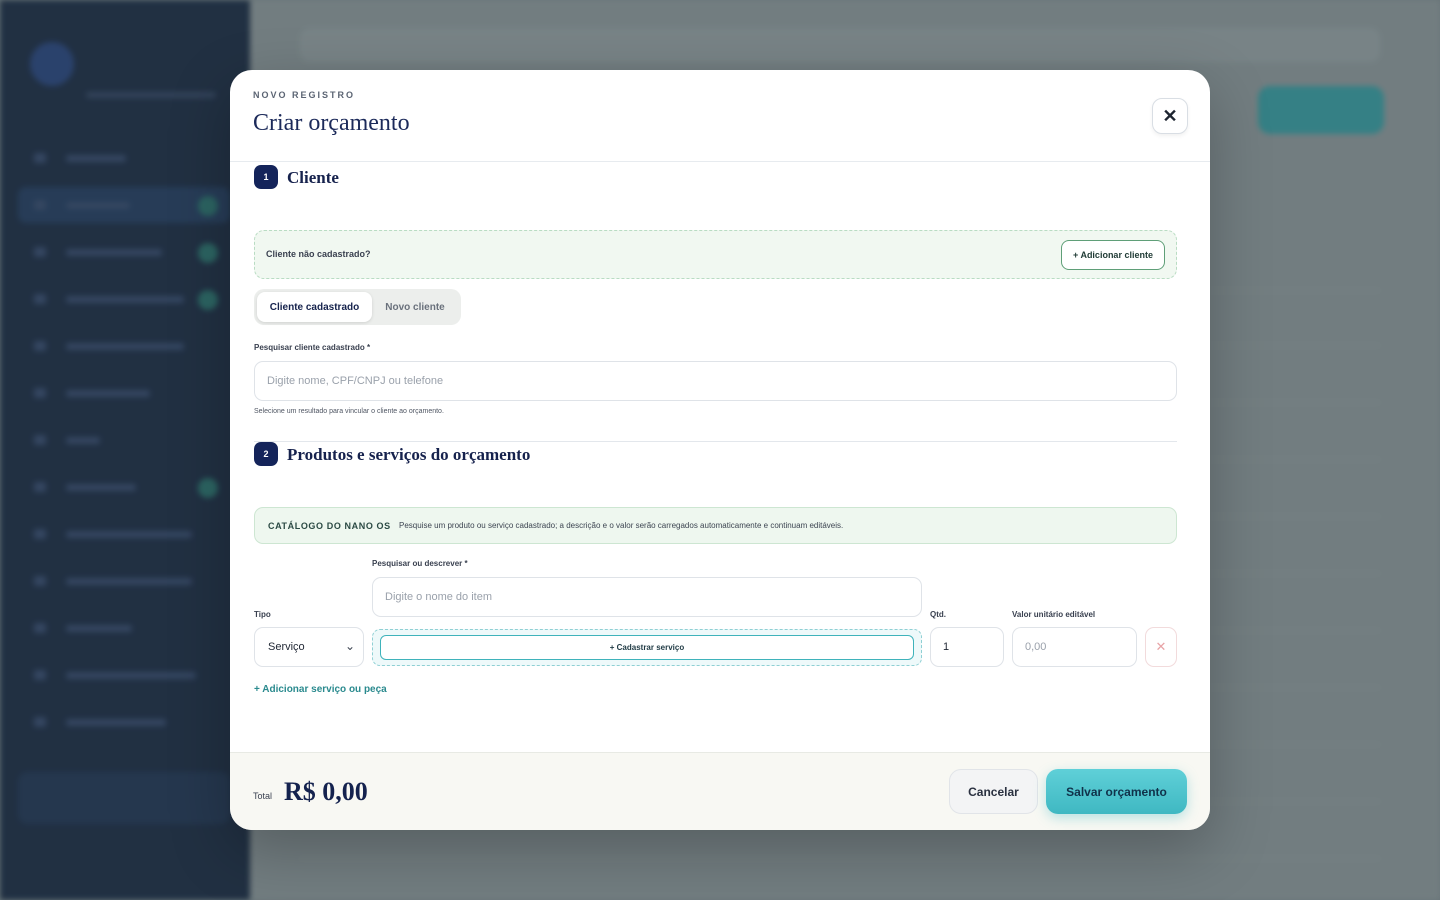 The height and width of the screenshot is (900, 1440). Describe the element at coordinates (266, 177) in the screenshot. I see `step-badge-1: 1` at that location.